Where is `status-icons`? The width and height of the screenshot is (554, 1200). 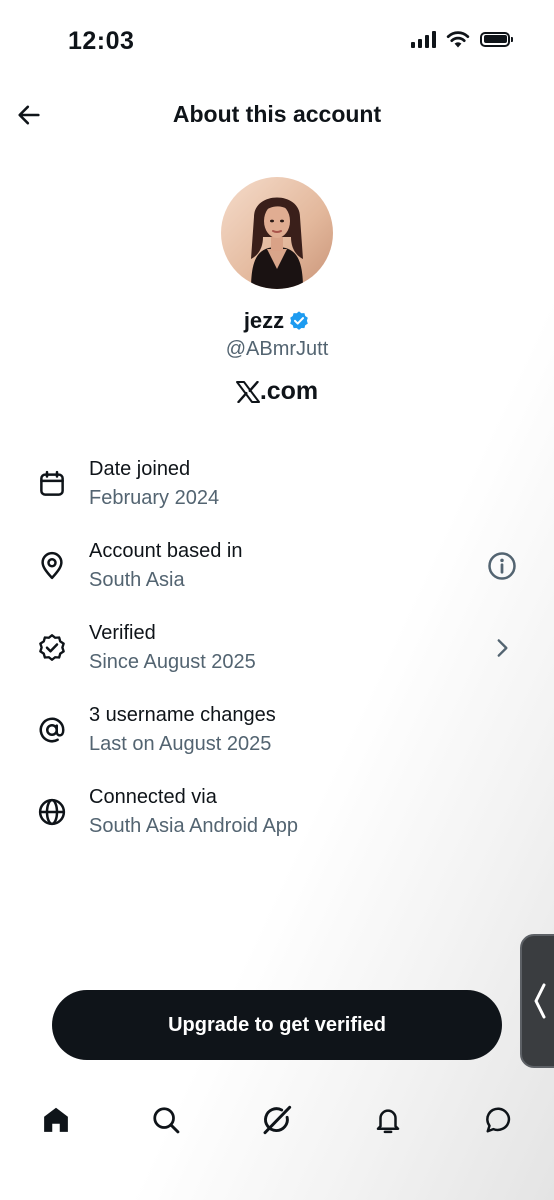
status-icons is located at coordinates (462, 39).